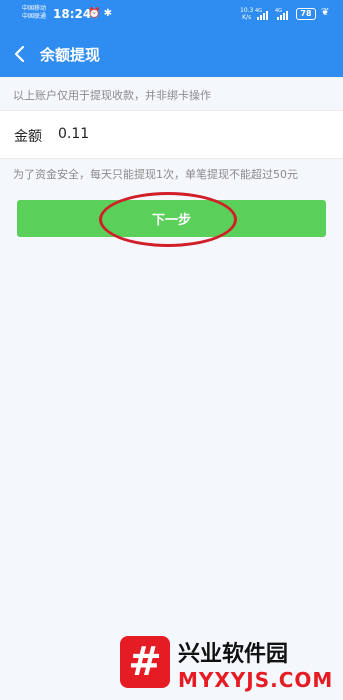  I want to click on signal-icon-2: 4G, so click(281, 14).